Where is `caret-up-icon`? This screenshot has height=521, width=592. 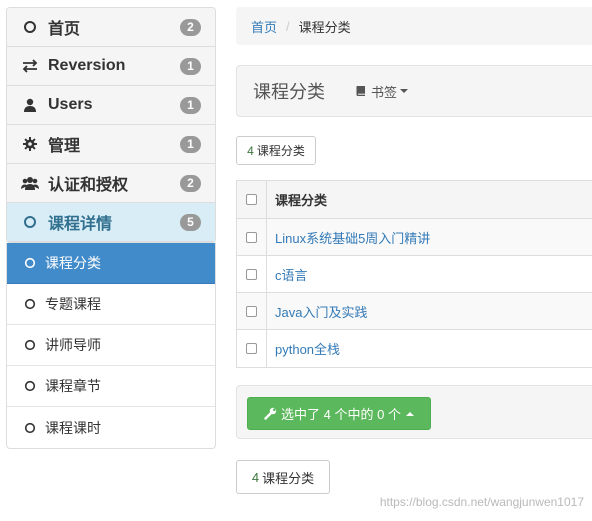
caret-up-icon is located at coordinates (409, 413).